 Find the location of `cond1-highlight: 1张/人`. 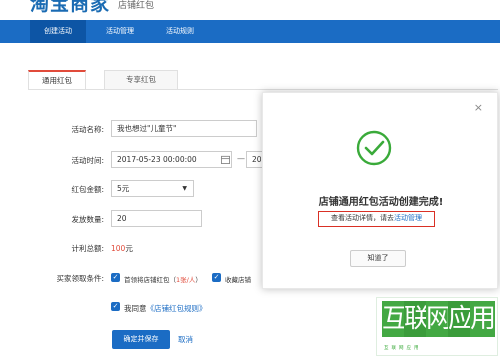

cond1-highlight: 1张/人 is located at coordinates (186, 280).